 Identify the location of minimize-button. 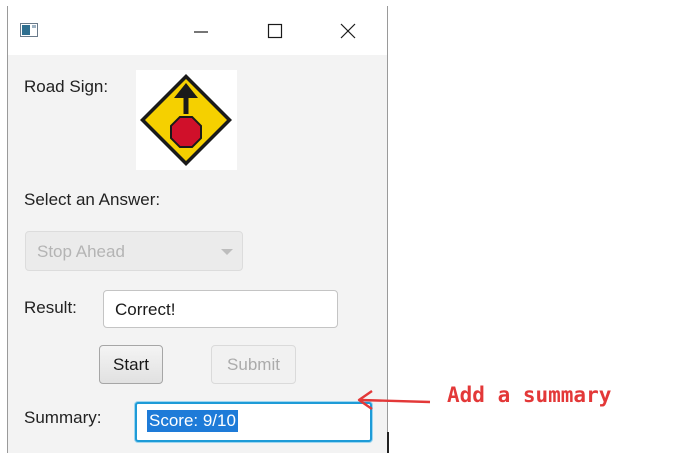
(201, 31).